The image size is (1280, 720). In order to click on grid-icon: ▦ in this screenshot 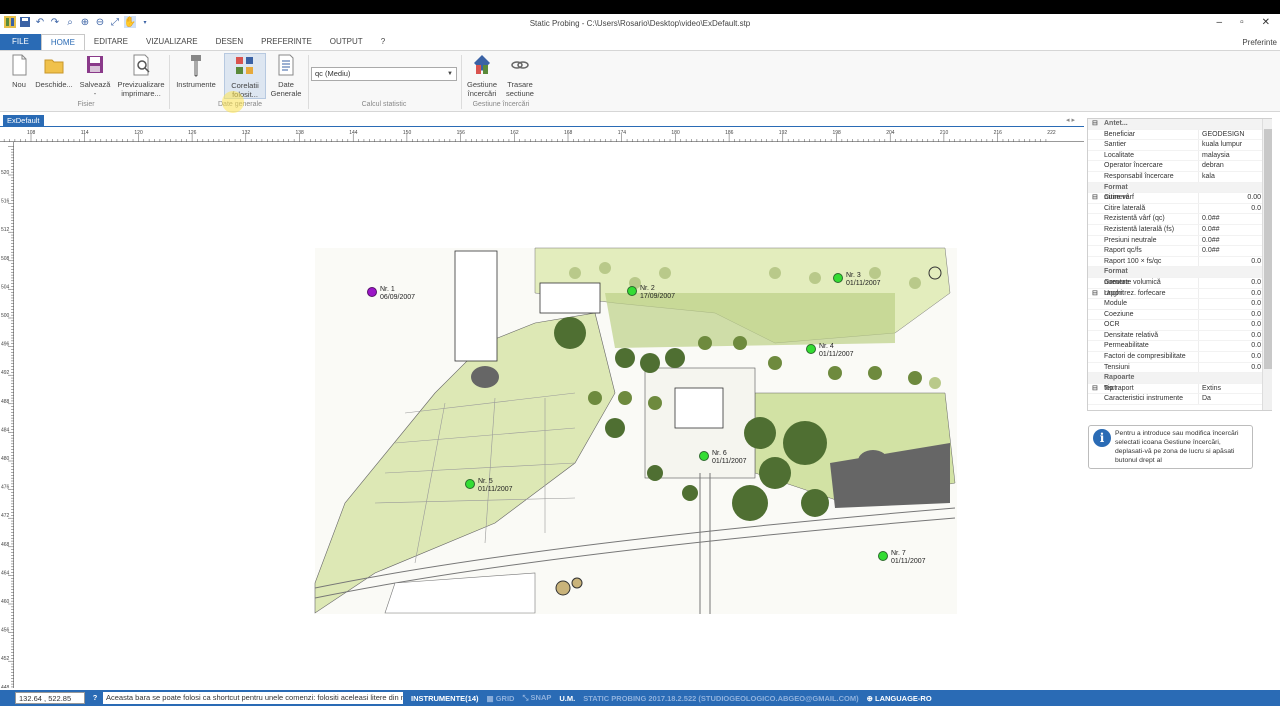, I will do `click(491, 698)`.